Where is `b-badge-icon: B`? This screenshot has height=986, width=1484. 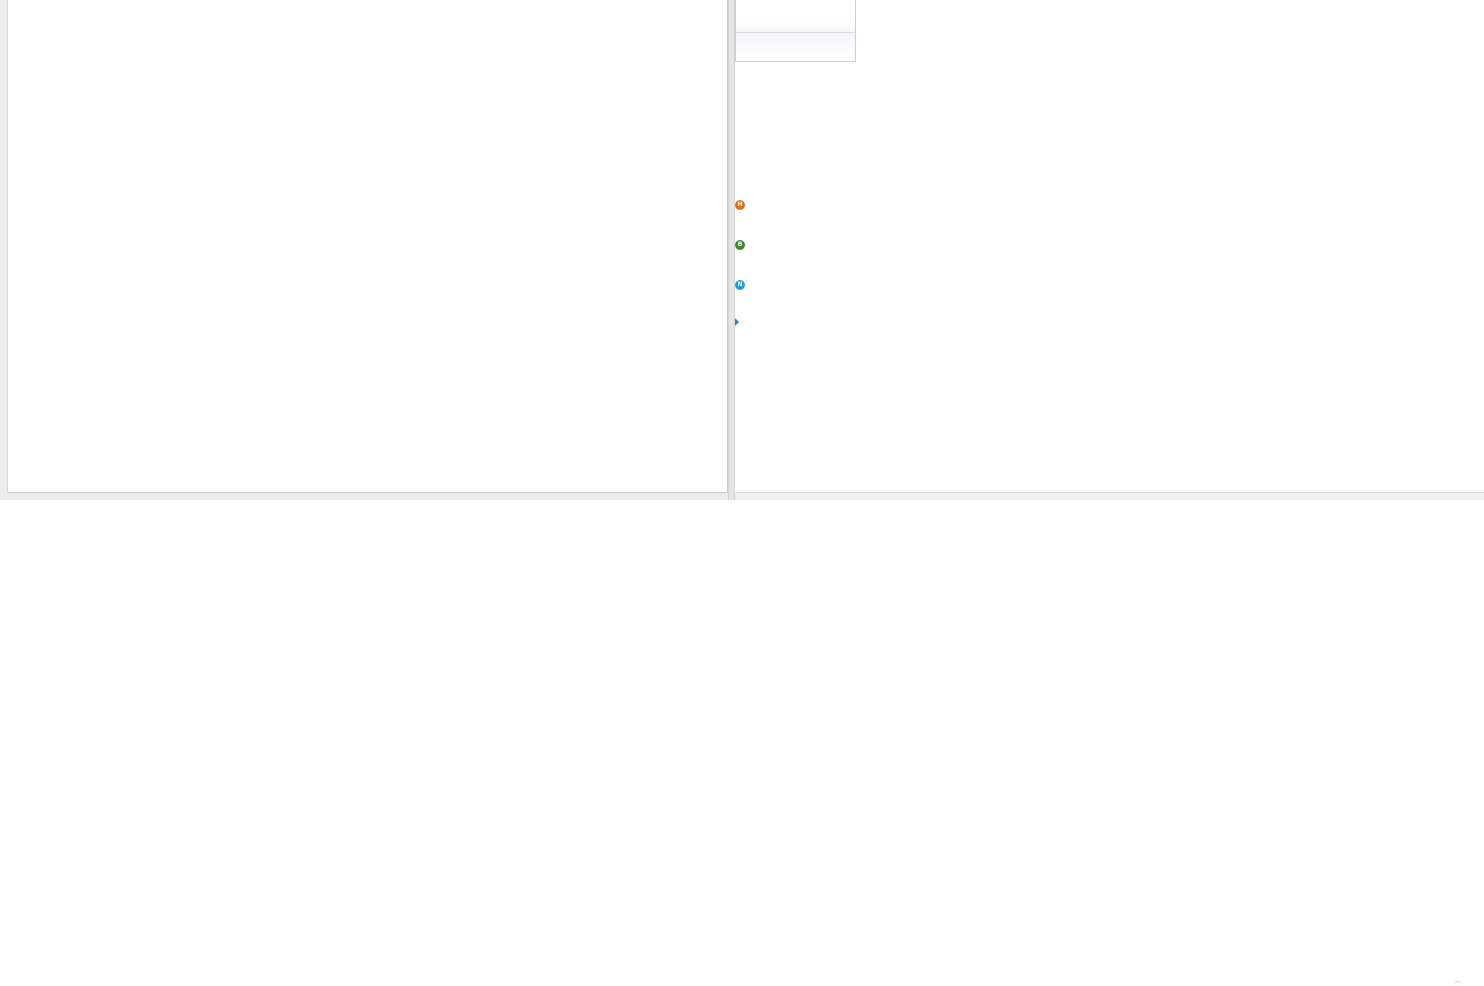
b-badge-icon: B is located at coordinates (740, 245).